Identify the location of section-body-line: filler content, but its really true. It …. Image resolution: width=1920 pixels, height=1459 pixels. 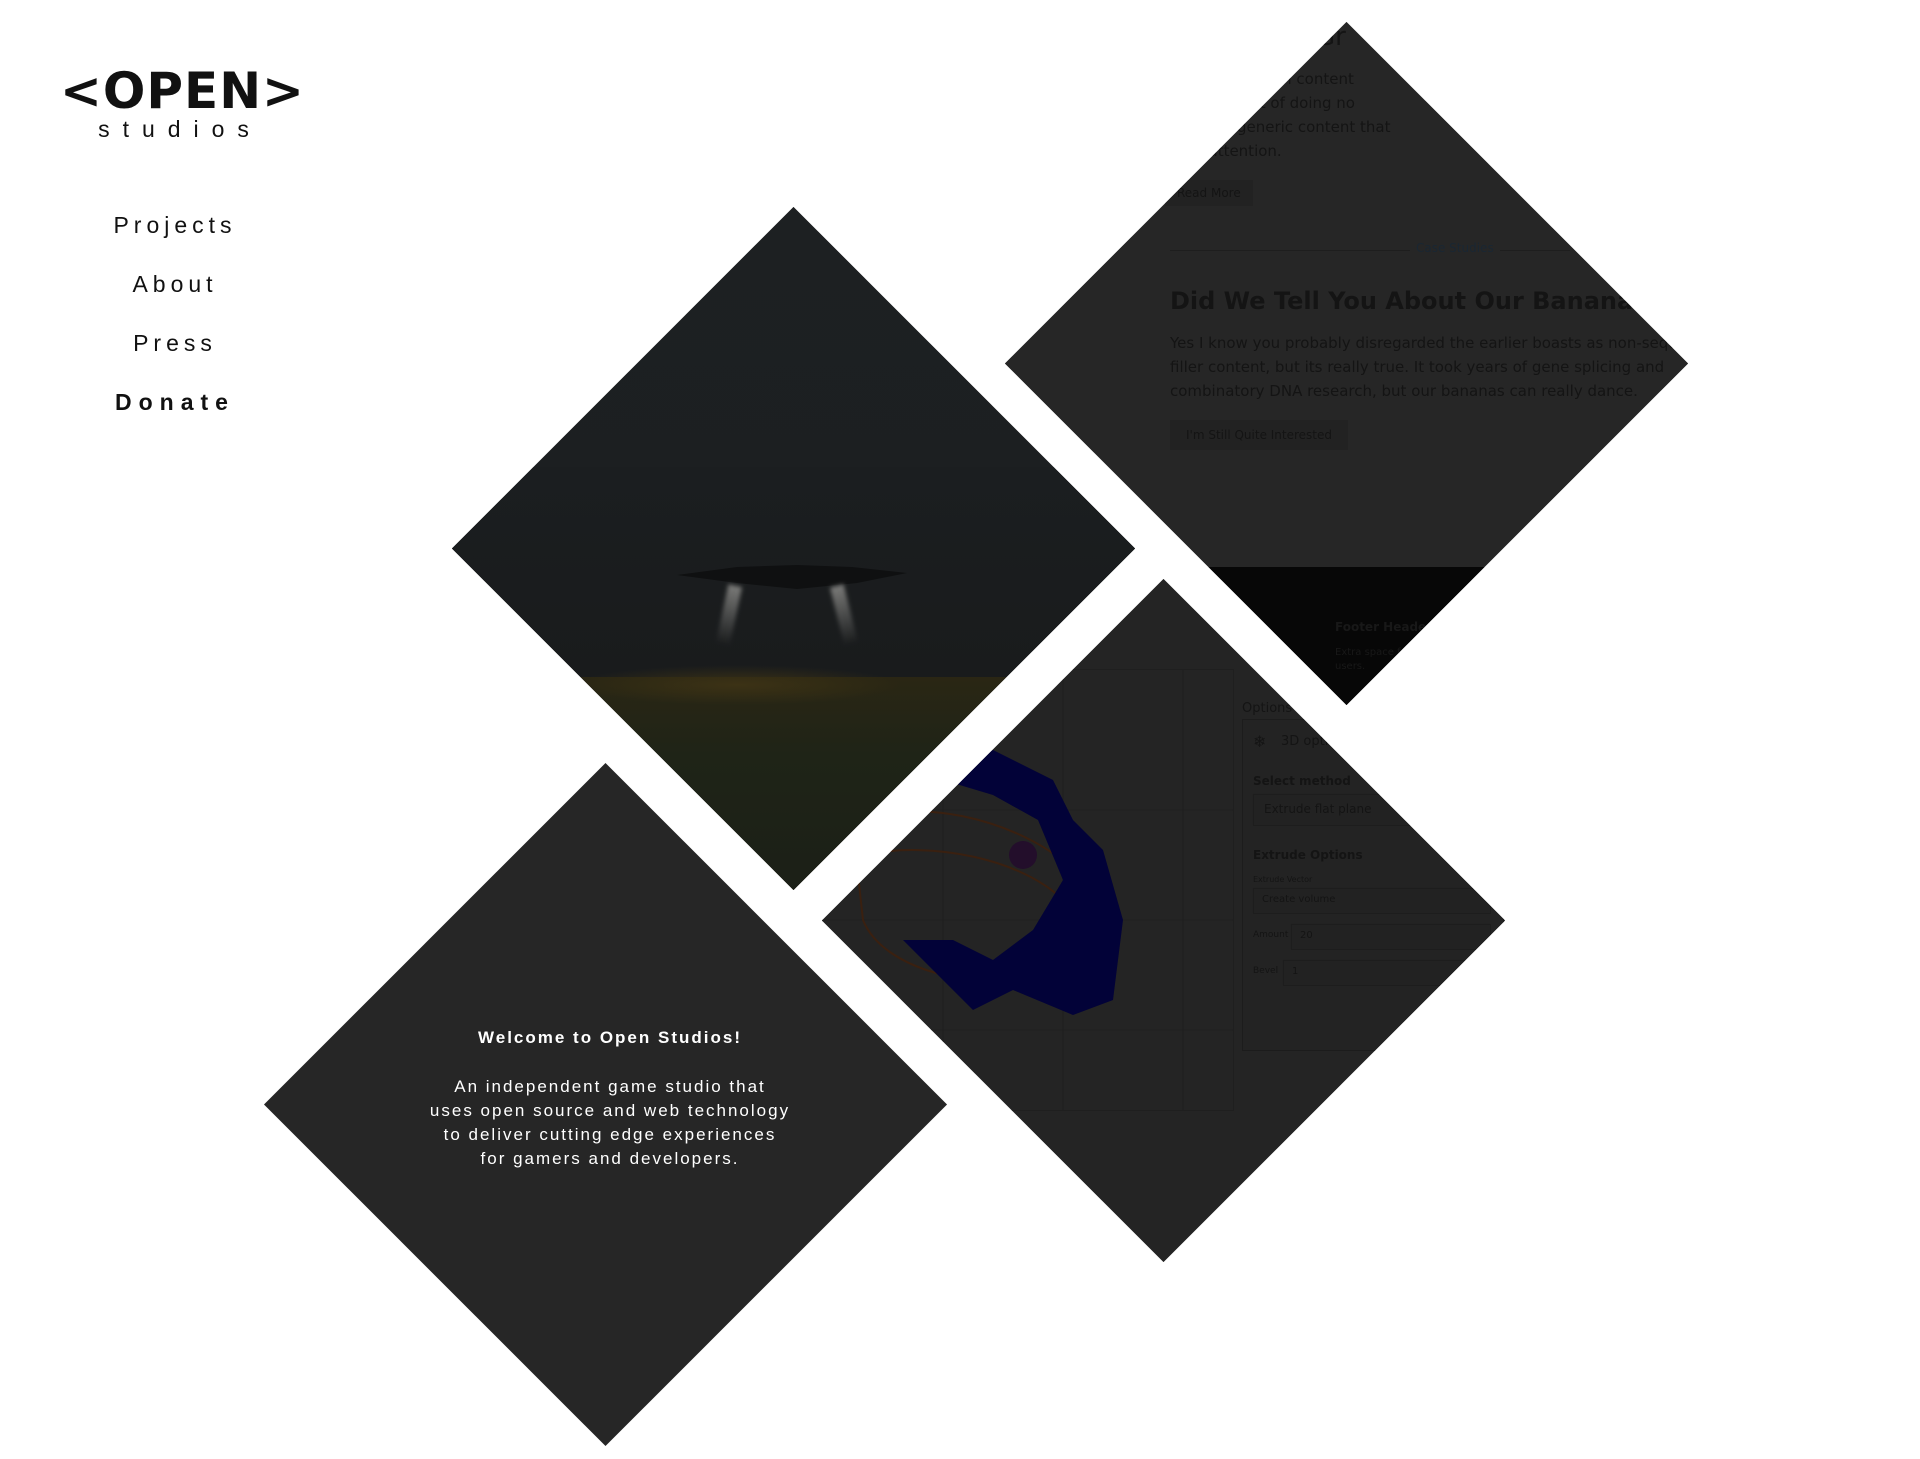
(1417, 367).